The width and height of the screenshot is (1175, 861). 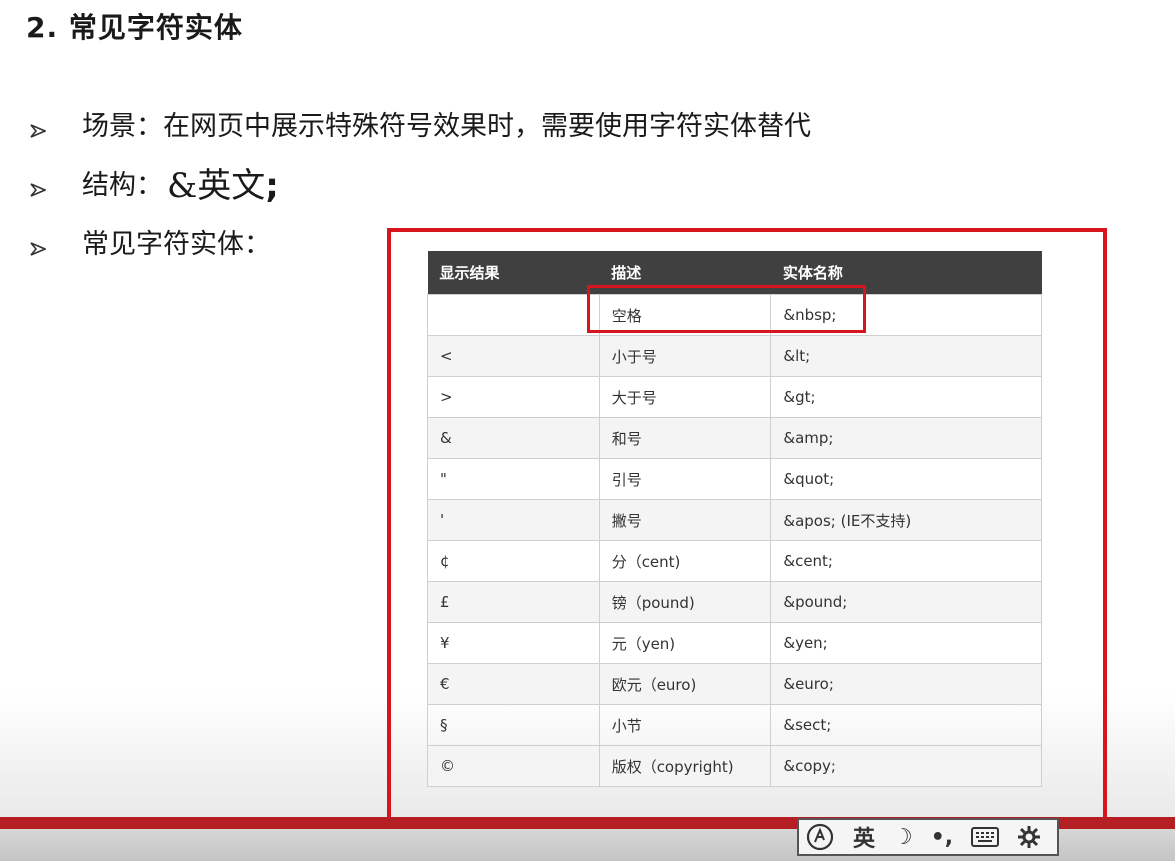 I want to click on bullet-structure-label: 结构：, so click(x=122, y=185).